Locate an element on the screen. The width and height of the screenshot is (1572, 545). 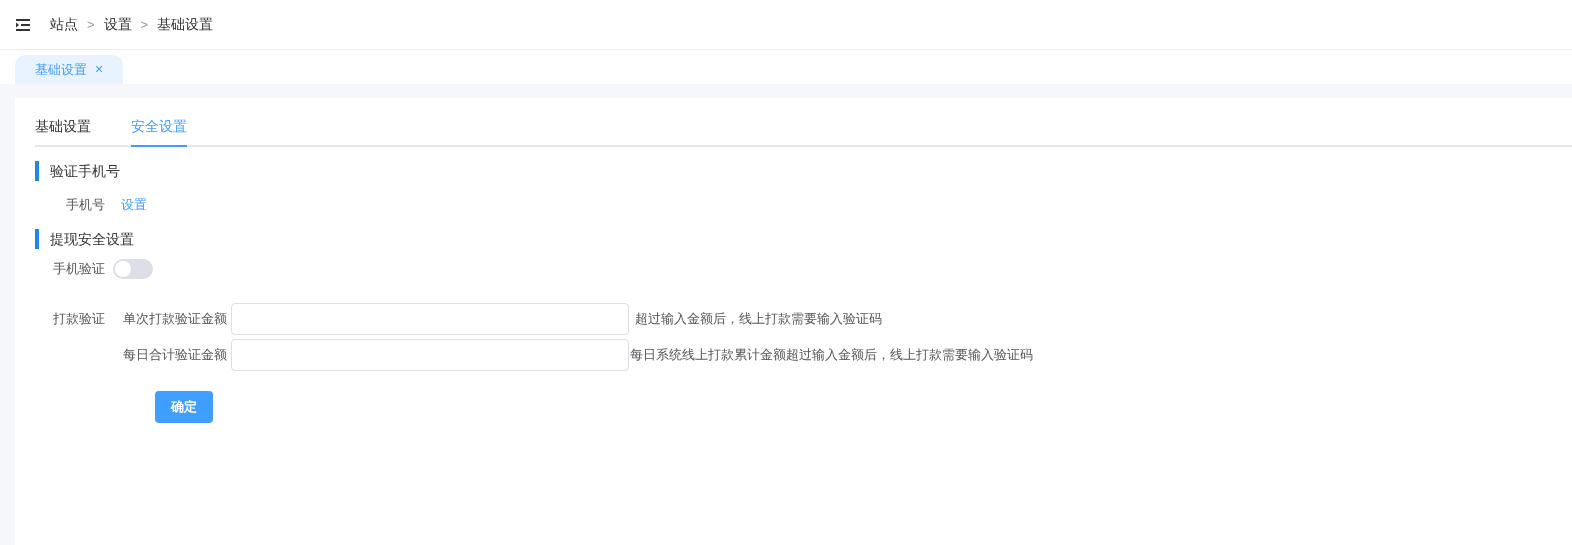
section-title: 验证手机号 is located at coordinates (803, 171).